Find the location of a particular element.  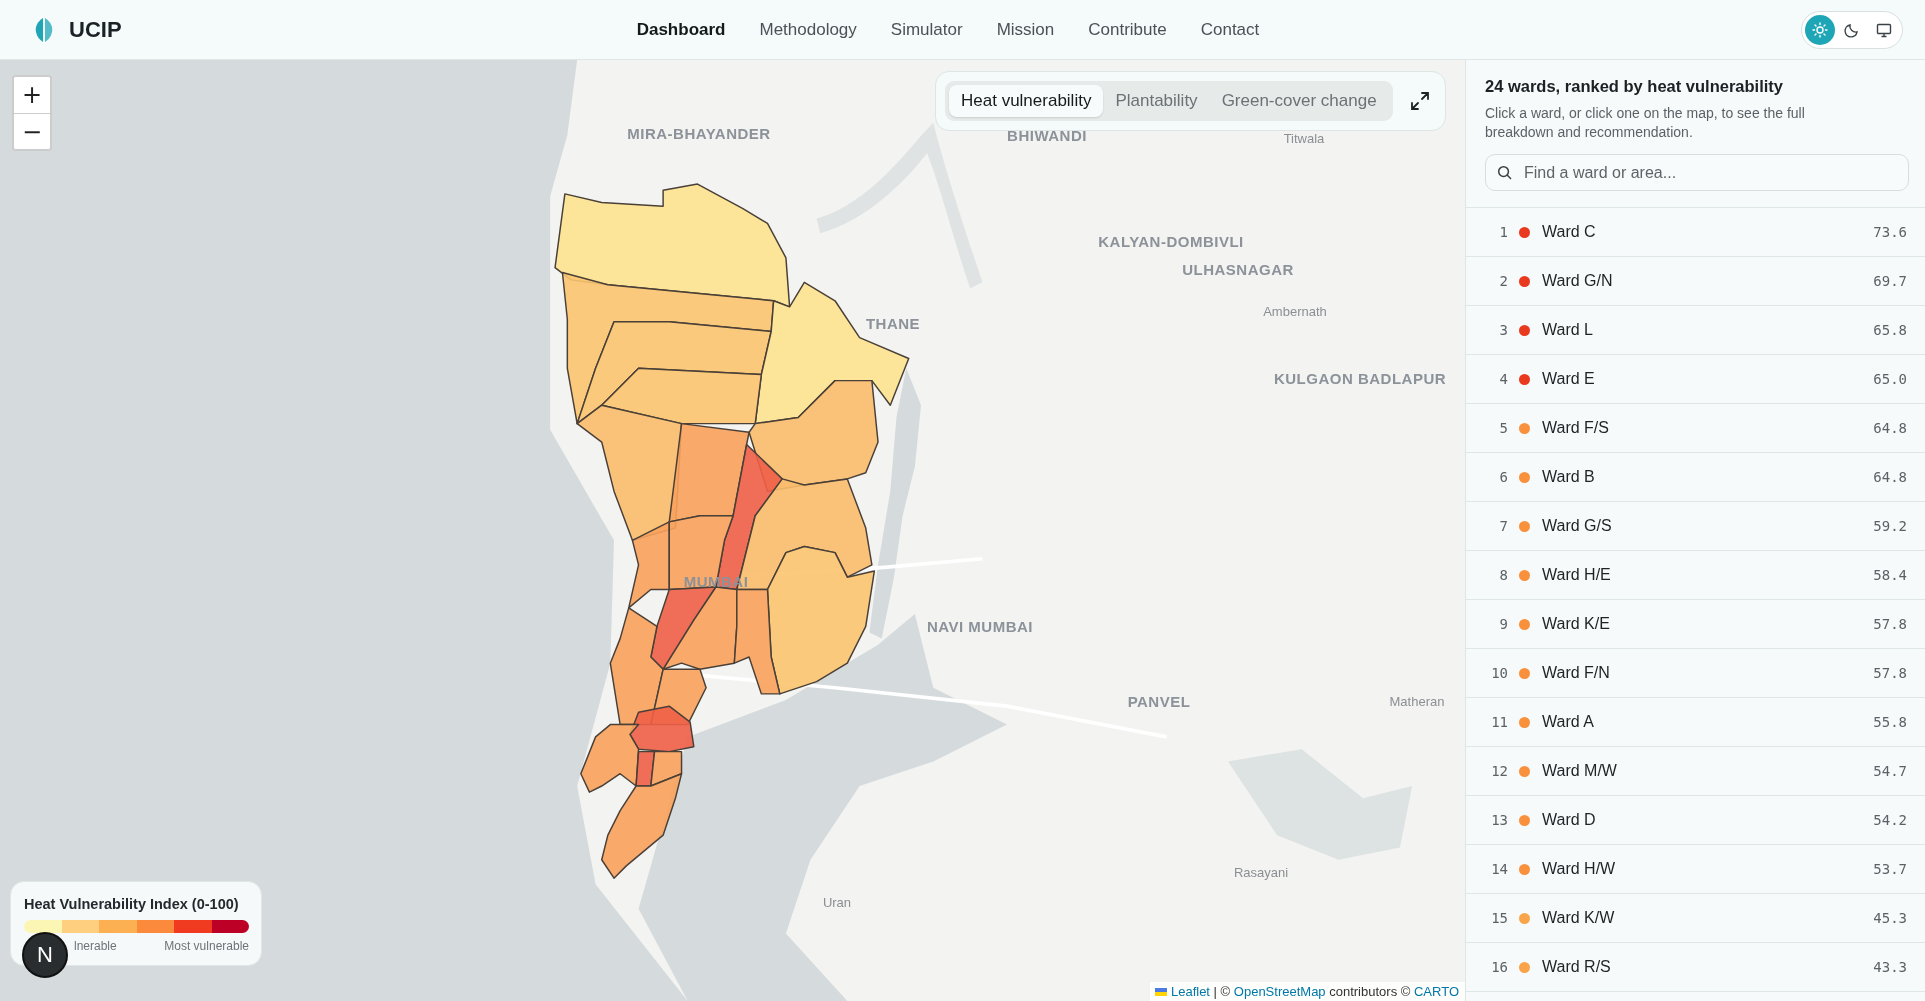

attribution-link: Leaflet is located at coordinates (1190, 991).